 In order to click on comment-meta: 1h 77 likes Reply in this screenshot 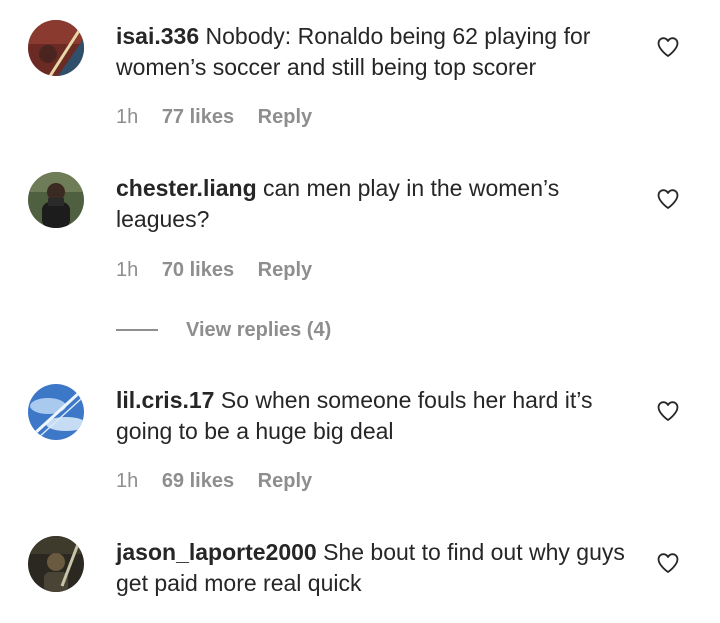, I will do `click(223, 117)`.